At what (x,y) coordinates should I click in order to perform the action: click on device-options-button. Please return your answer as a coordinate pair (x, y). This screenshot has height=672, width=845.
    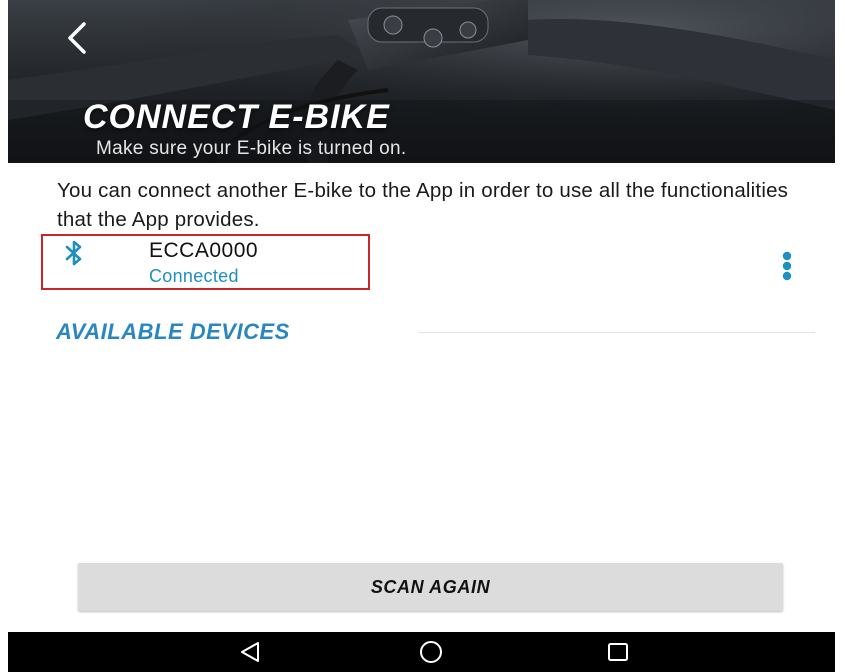
    Looking at the image, I should click on (787, 267).